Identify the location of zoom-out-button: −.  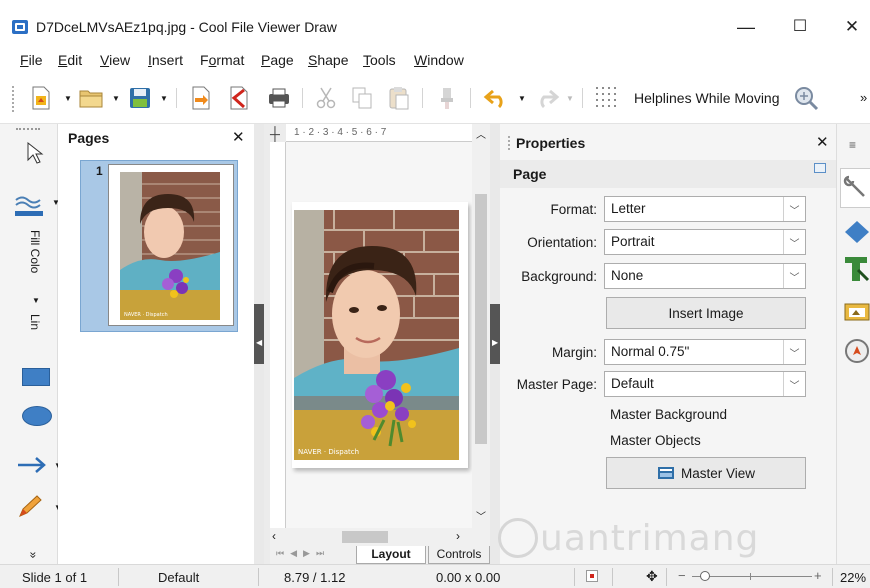
(682, 575).